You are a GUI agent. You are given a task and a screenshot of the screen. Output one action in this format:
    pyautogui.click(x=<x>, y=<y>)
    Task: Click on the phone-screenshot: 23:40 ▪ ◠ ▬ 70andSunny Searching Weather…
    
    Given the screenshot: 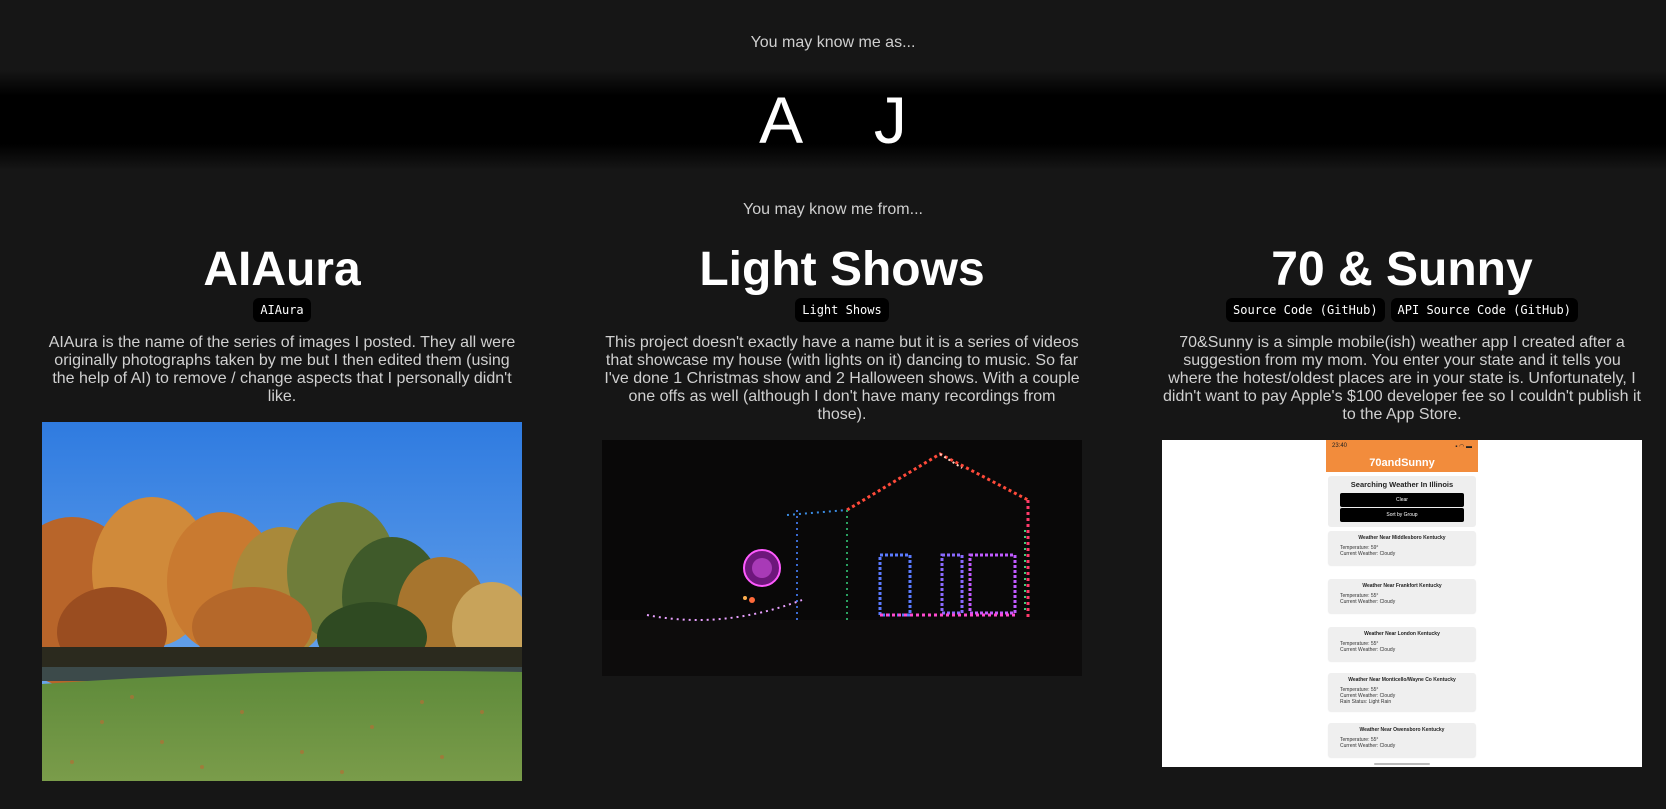 What is the action you would take?
    pyautogui.click(x=1402, y=603)
    